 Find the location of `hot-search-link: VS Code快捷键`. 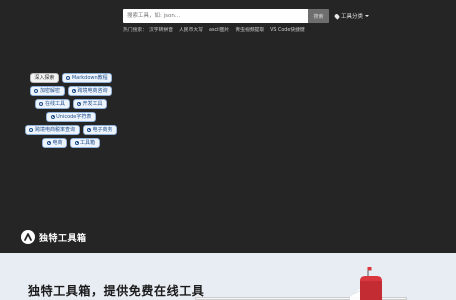

hot-search-link: VS Code快捷键 is located at coordinates (287, 29).